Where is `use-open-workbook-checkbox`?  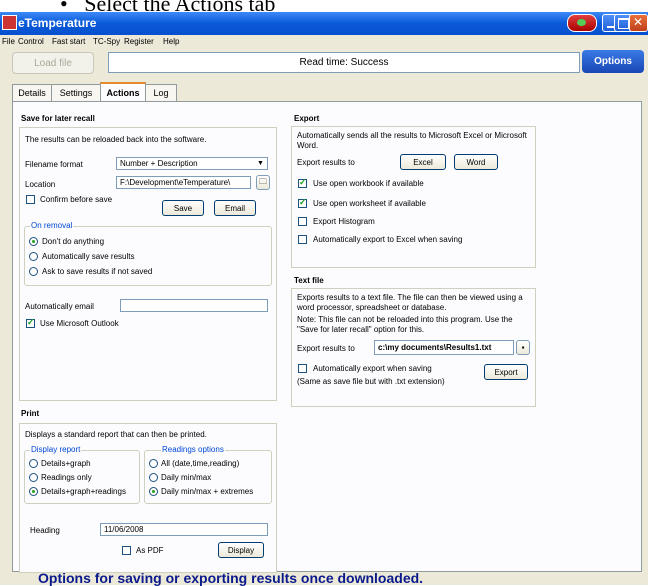 use-open-workbook-checkbox is located at coordinates (302, 182).